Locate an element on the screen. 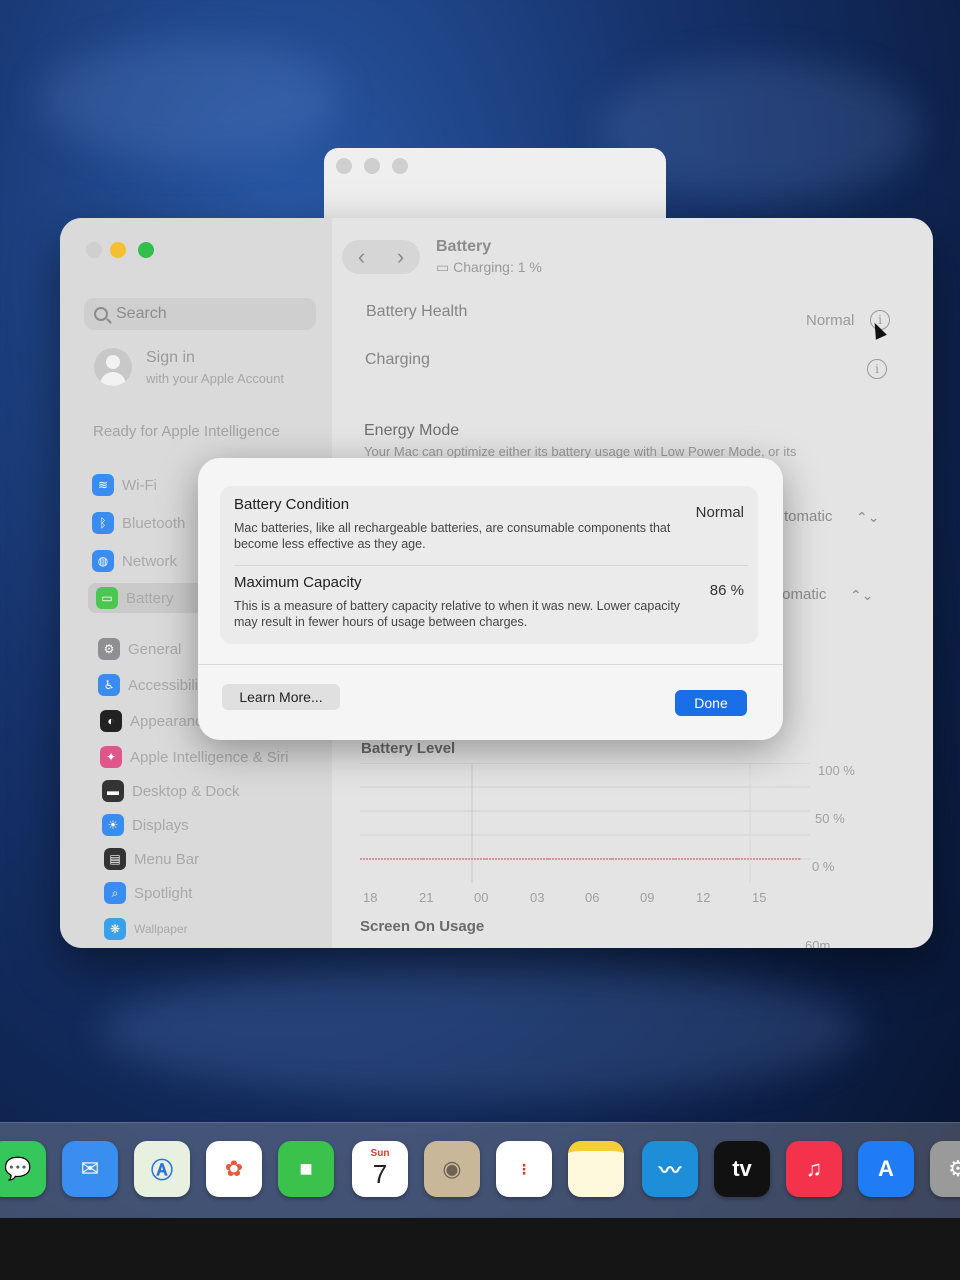  wallpaper-highlight is located at coordinates (480, 1030).